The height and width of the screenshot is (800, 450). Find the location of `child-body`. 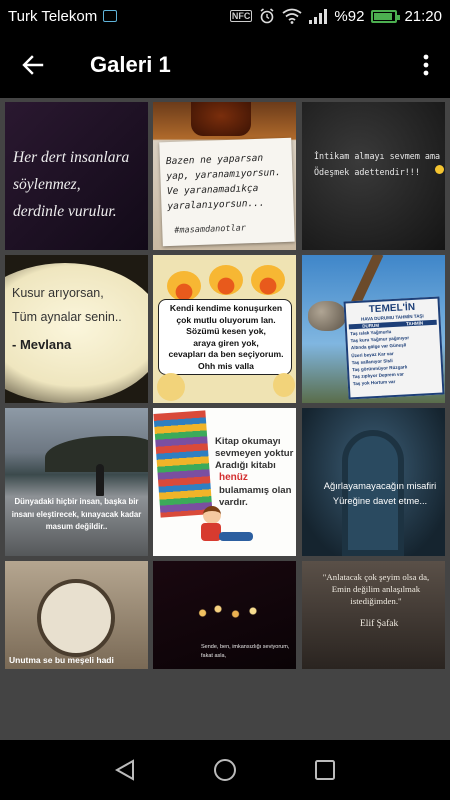

child-body is located at coordinates (211, 532).